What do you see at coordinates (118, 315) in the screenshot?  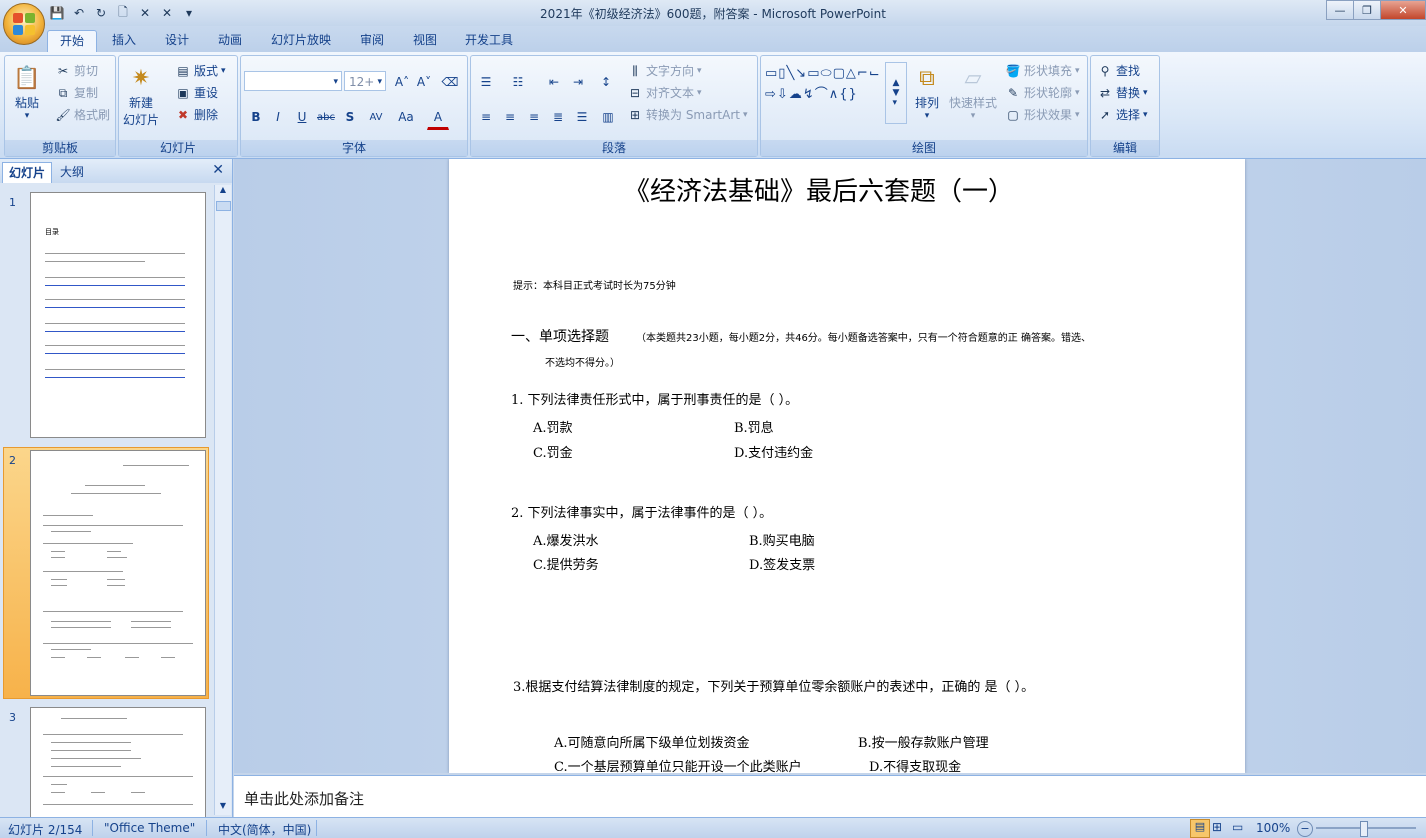 I see `slide-thumbnail-1: 目录` at bounding box center [118, 315].